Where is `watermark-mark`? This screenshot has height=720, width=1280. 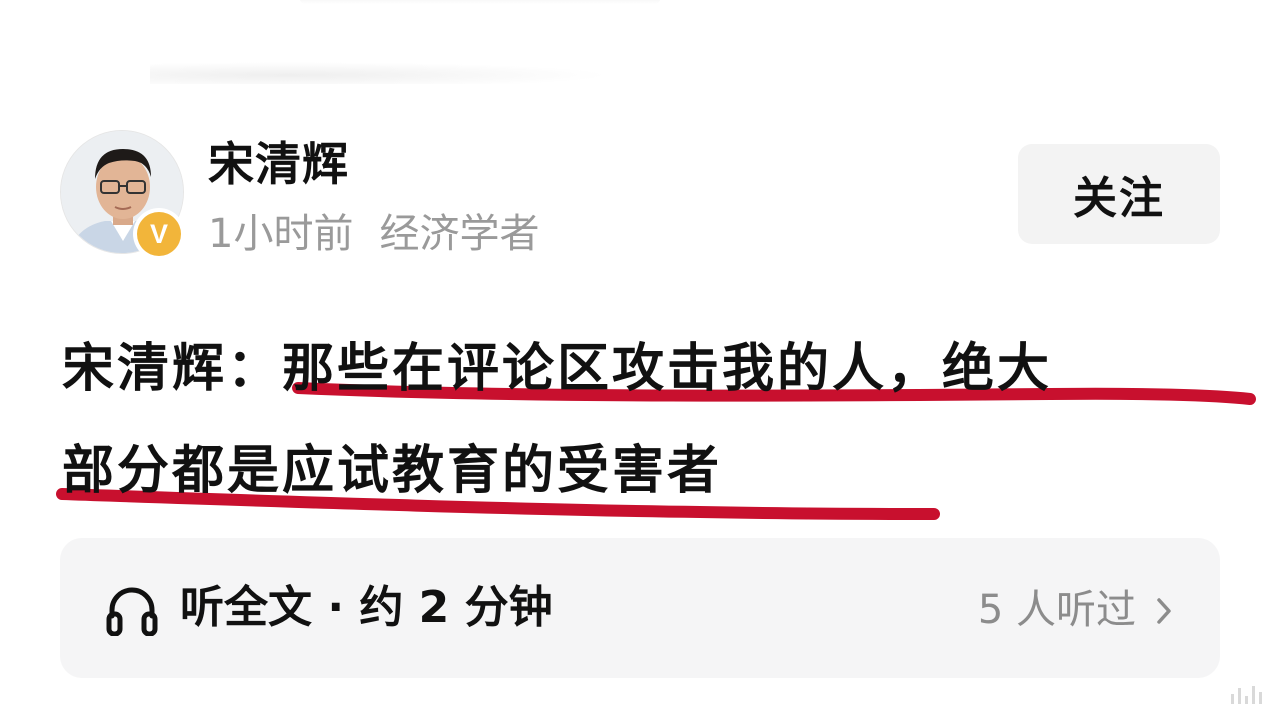 watermark-mark is located at coordinates (1246, 693).